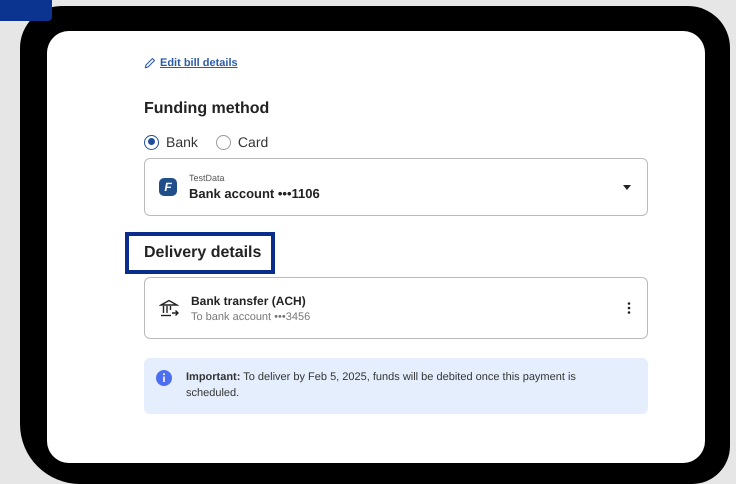 The height and width of the screenshot is (484, 736). Describe the element at coordinates (627, 187) in the screenshot. I see `caret-icon` at that location.